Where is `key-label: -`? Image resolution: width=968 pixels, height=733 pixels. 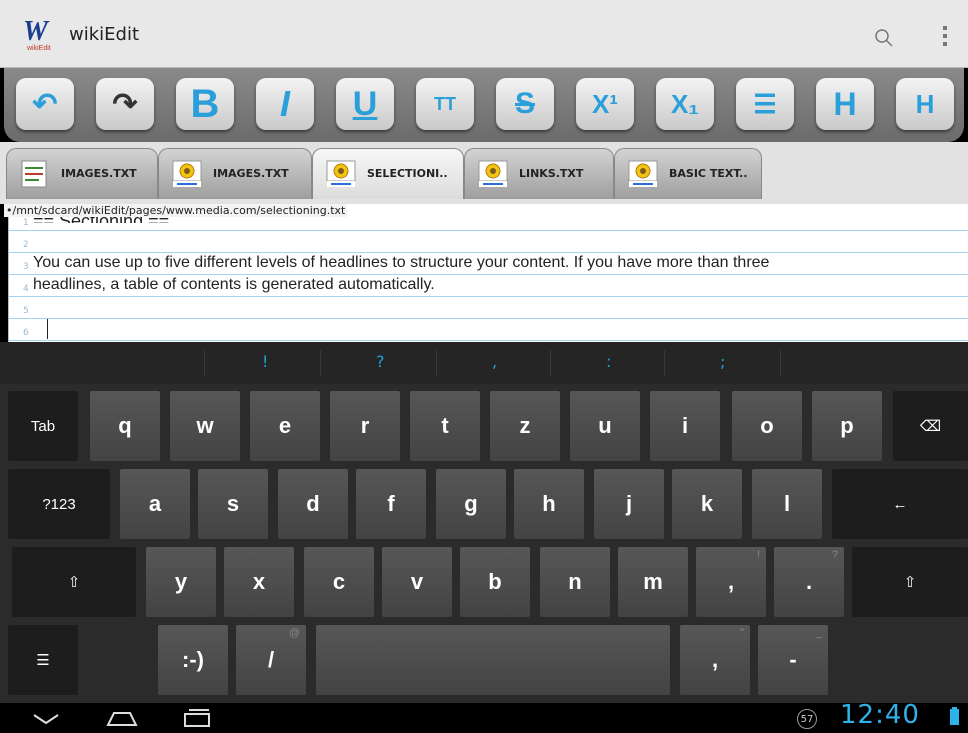
key-label: - is located at coordinates (793, 659).